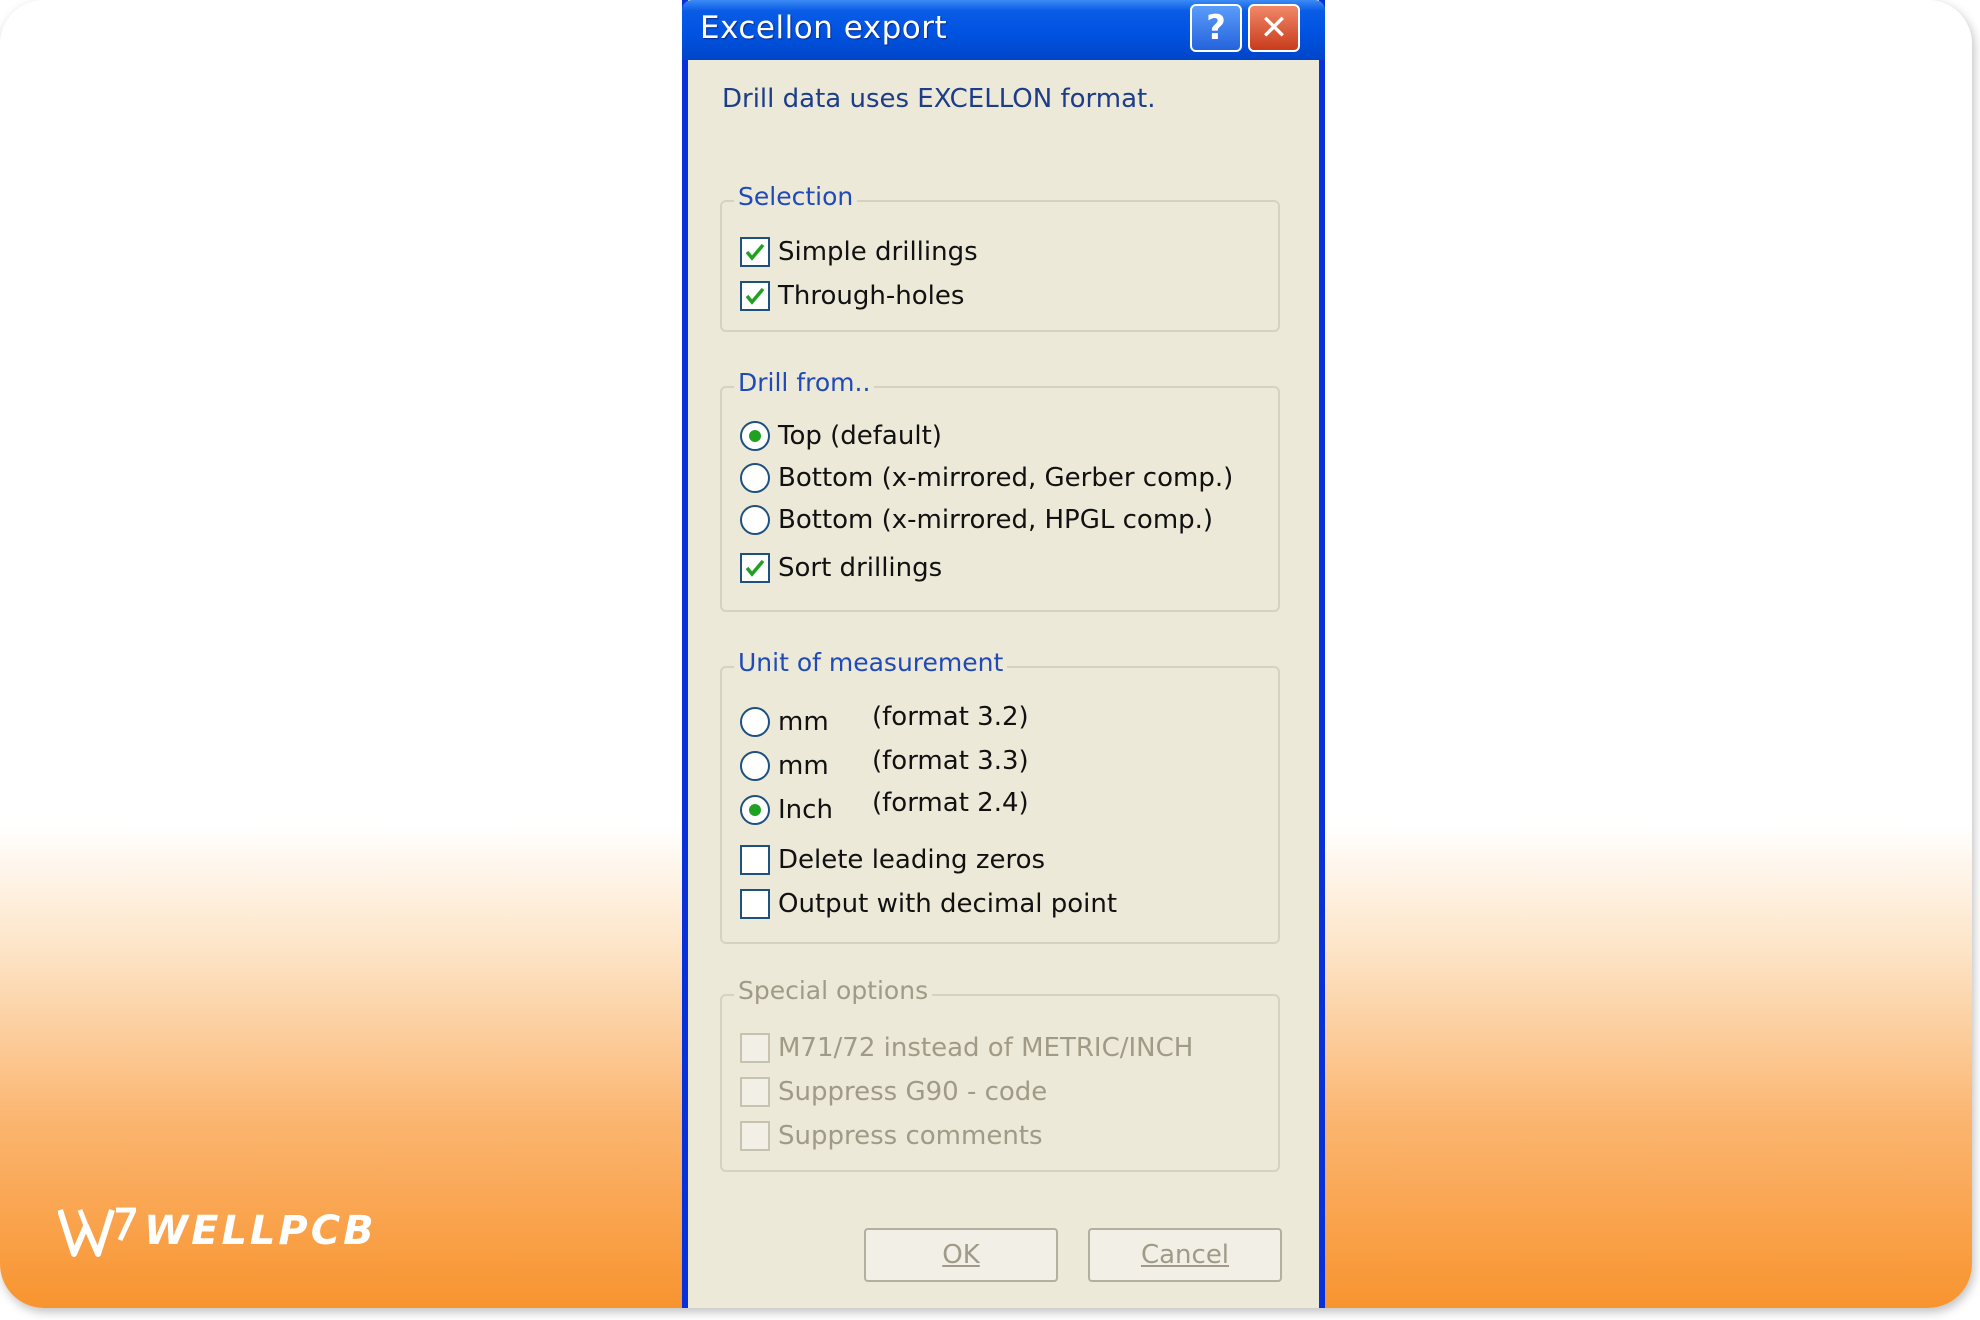  Describe the element at coordinates (961, 1255) in the screenshot. I see `ok-button: OK` at that location.